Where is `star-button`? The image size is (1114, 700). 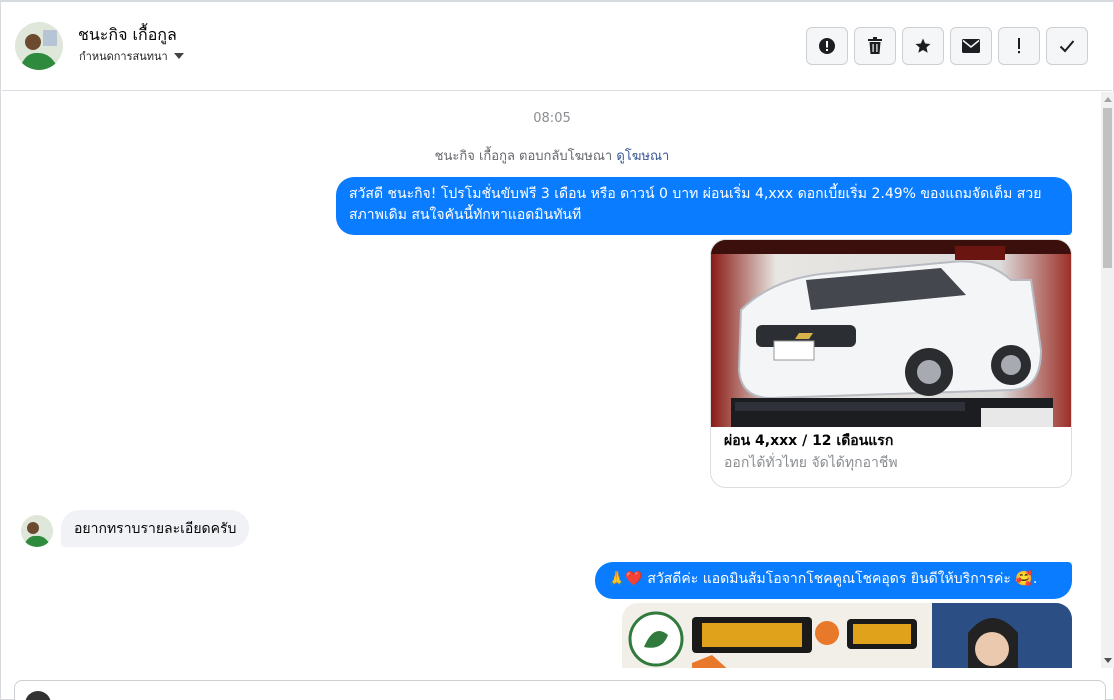
star-button is located at coordinates (923, 46).